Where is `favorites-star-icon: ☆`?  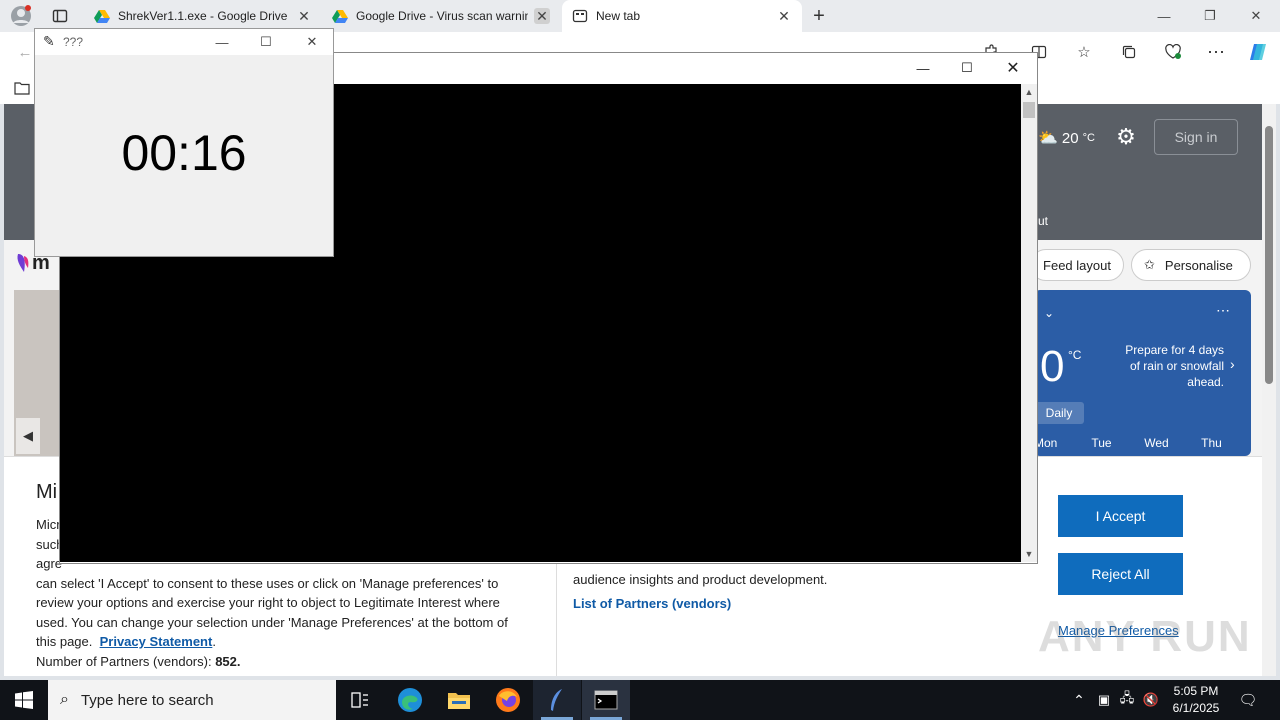
favorites-star-icon: ☆ is located at coordinates (1084, 52).